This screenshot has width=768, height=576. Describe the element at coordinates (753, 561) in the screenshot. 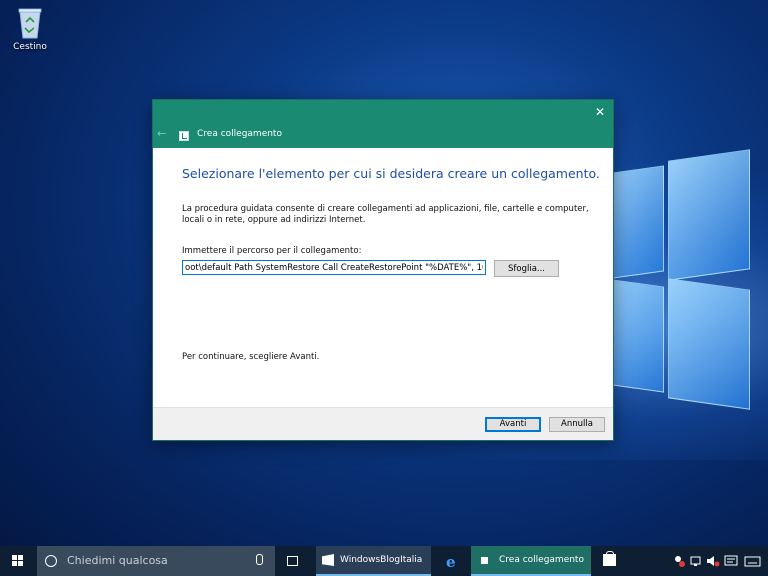

I see `keyboard-icon` at that location.